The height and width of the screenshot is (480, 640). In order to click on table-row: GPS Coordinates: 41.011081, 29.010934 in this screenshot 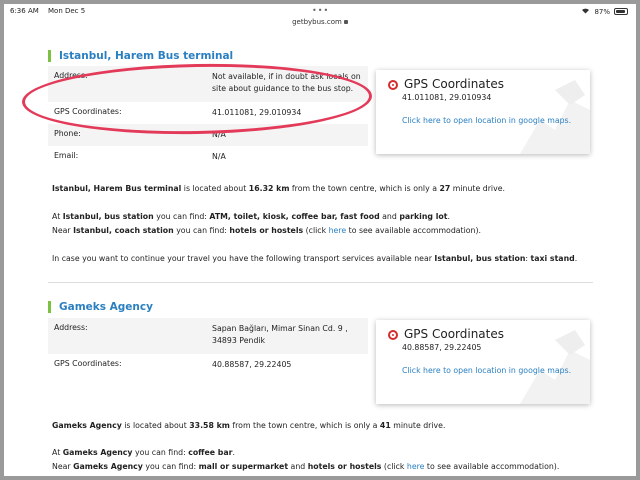, I will do `click(208, 113)`.